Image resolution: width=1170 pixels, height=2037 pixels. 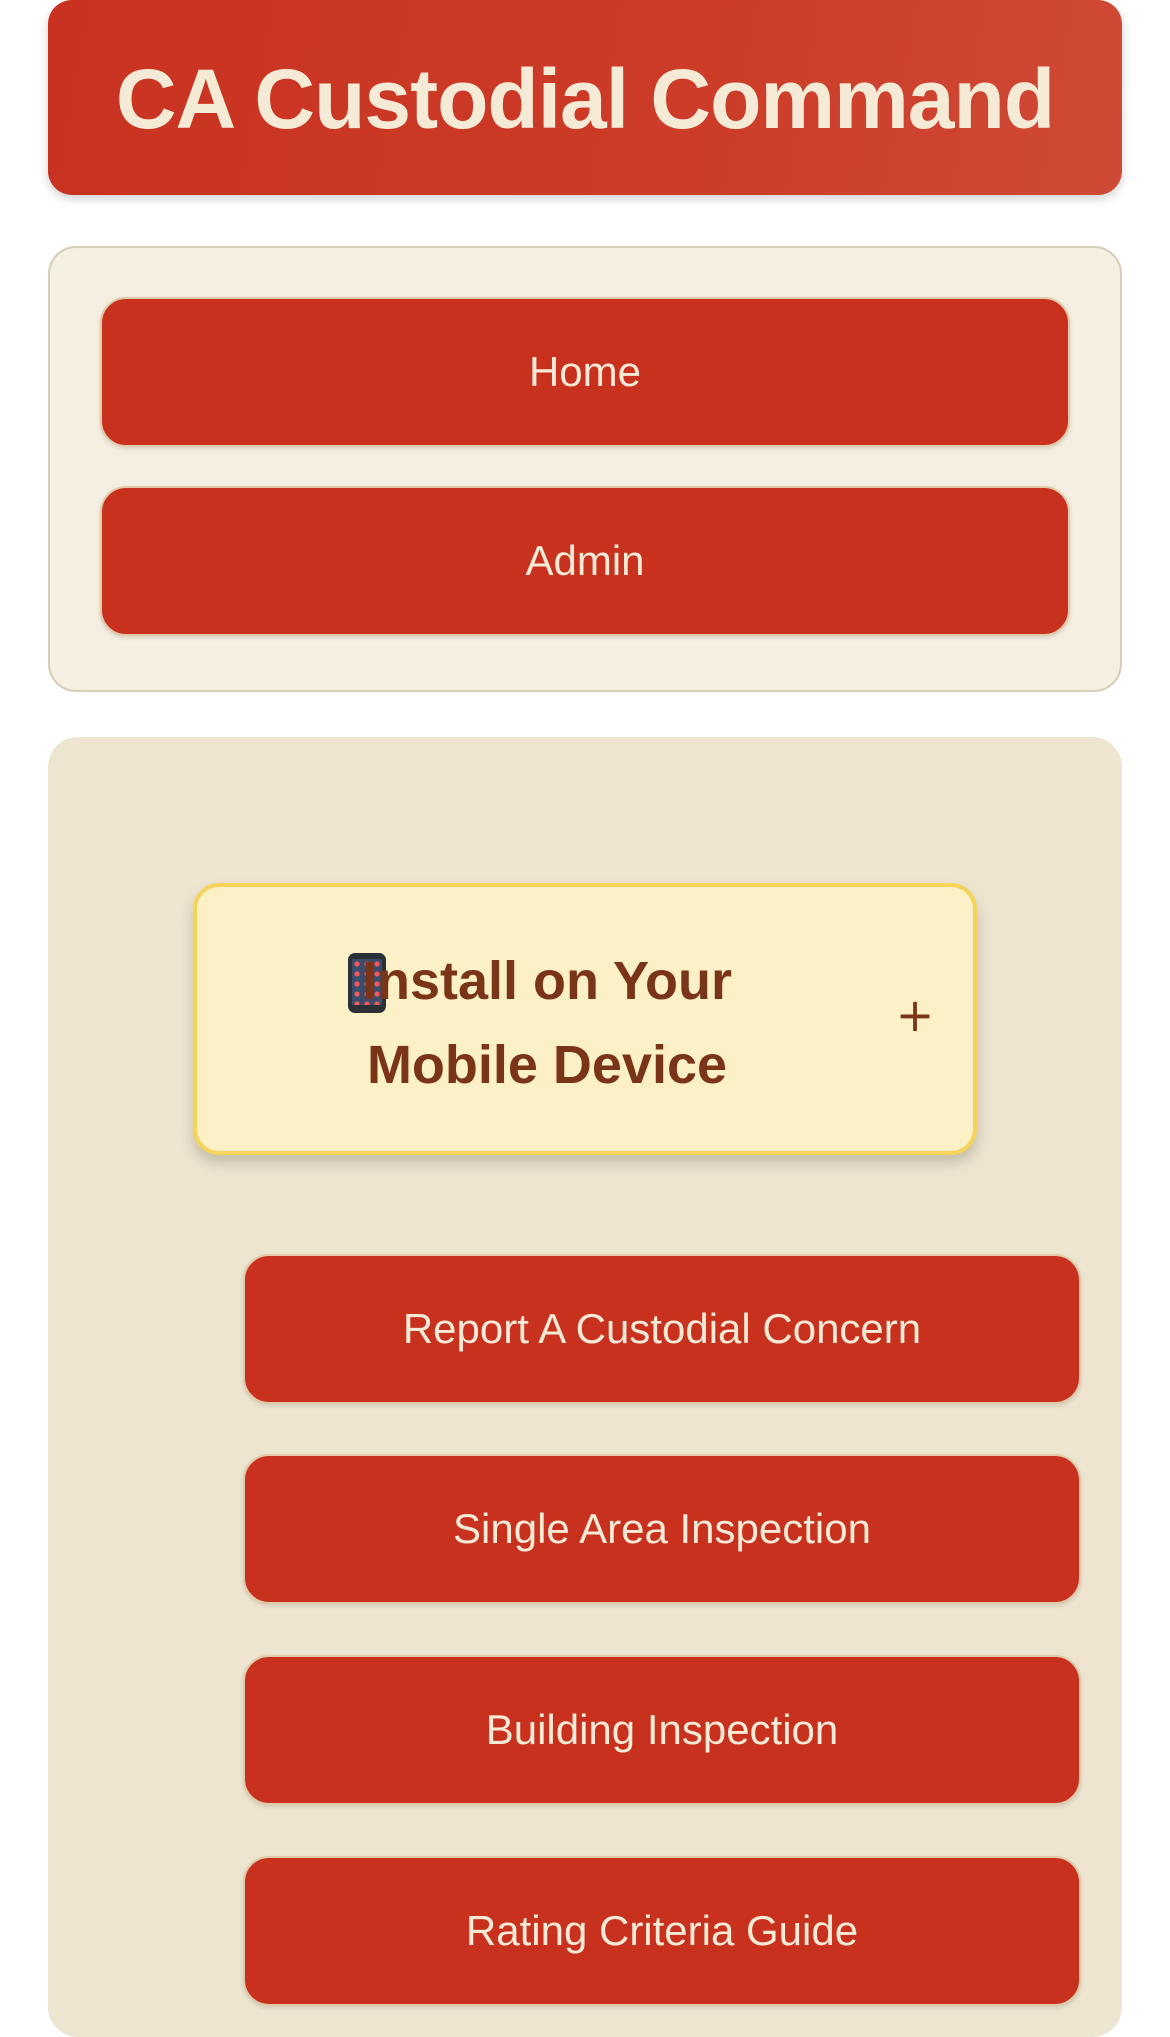 What do you see at coordinates (585, 372) in the screenshot?
I see `home-button: Home` at bounding box center [585, 372].